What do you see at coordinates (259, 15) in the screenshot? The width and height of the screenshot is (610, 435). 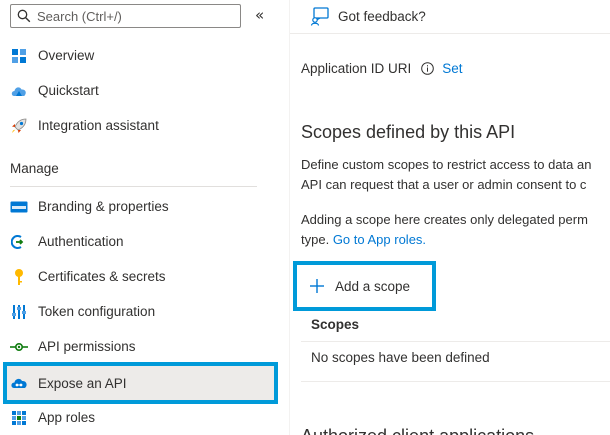 I see `collapse-sidebar-button: «` at bounding box center [259, 15].